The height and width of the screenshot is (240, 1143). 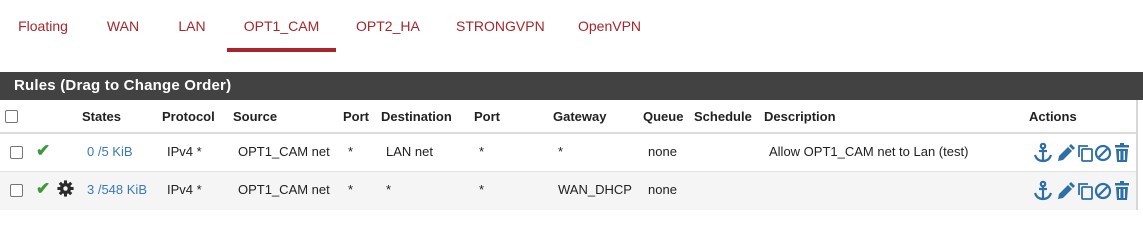 What do you see at coordinates (356, 116) in the screenshot?
I see `col-port: Port` at bounding box center [356, 116].